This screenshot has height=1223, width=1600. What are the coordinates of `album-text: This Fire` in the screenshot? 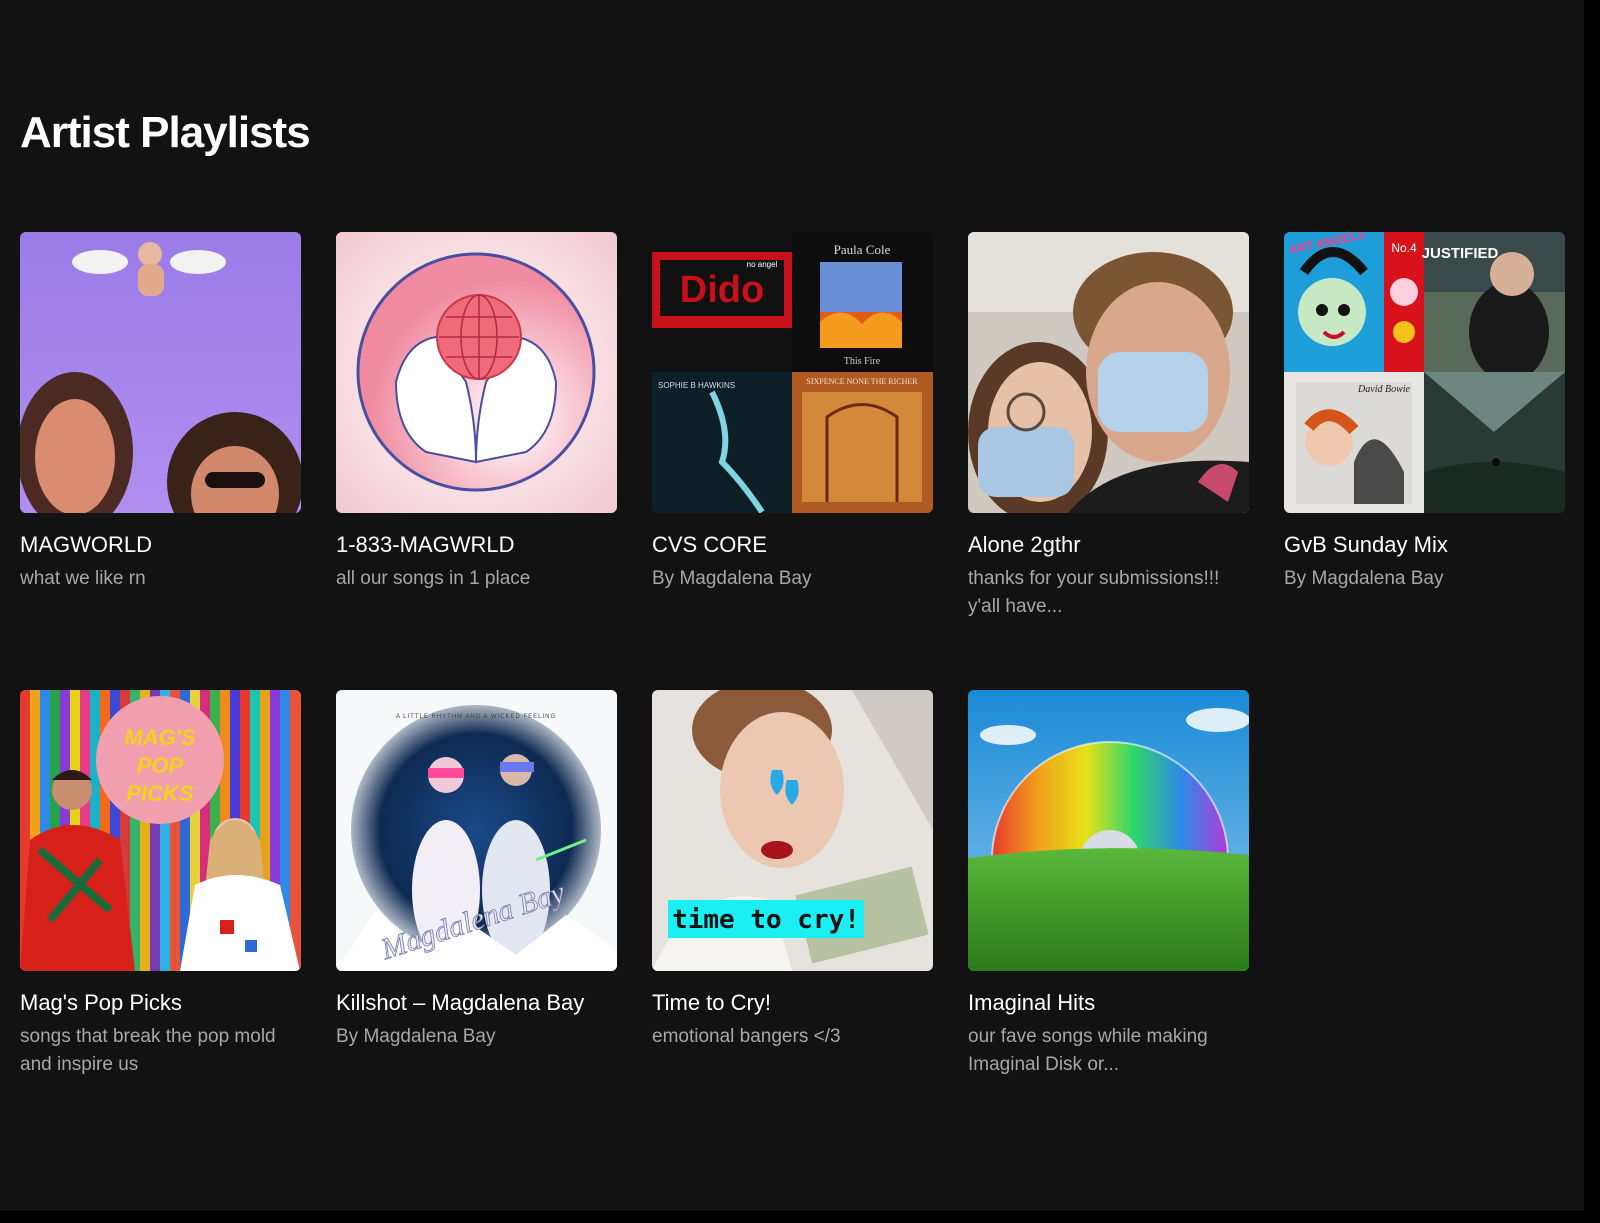 It's located at (862, 361).